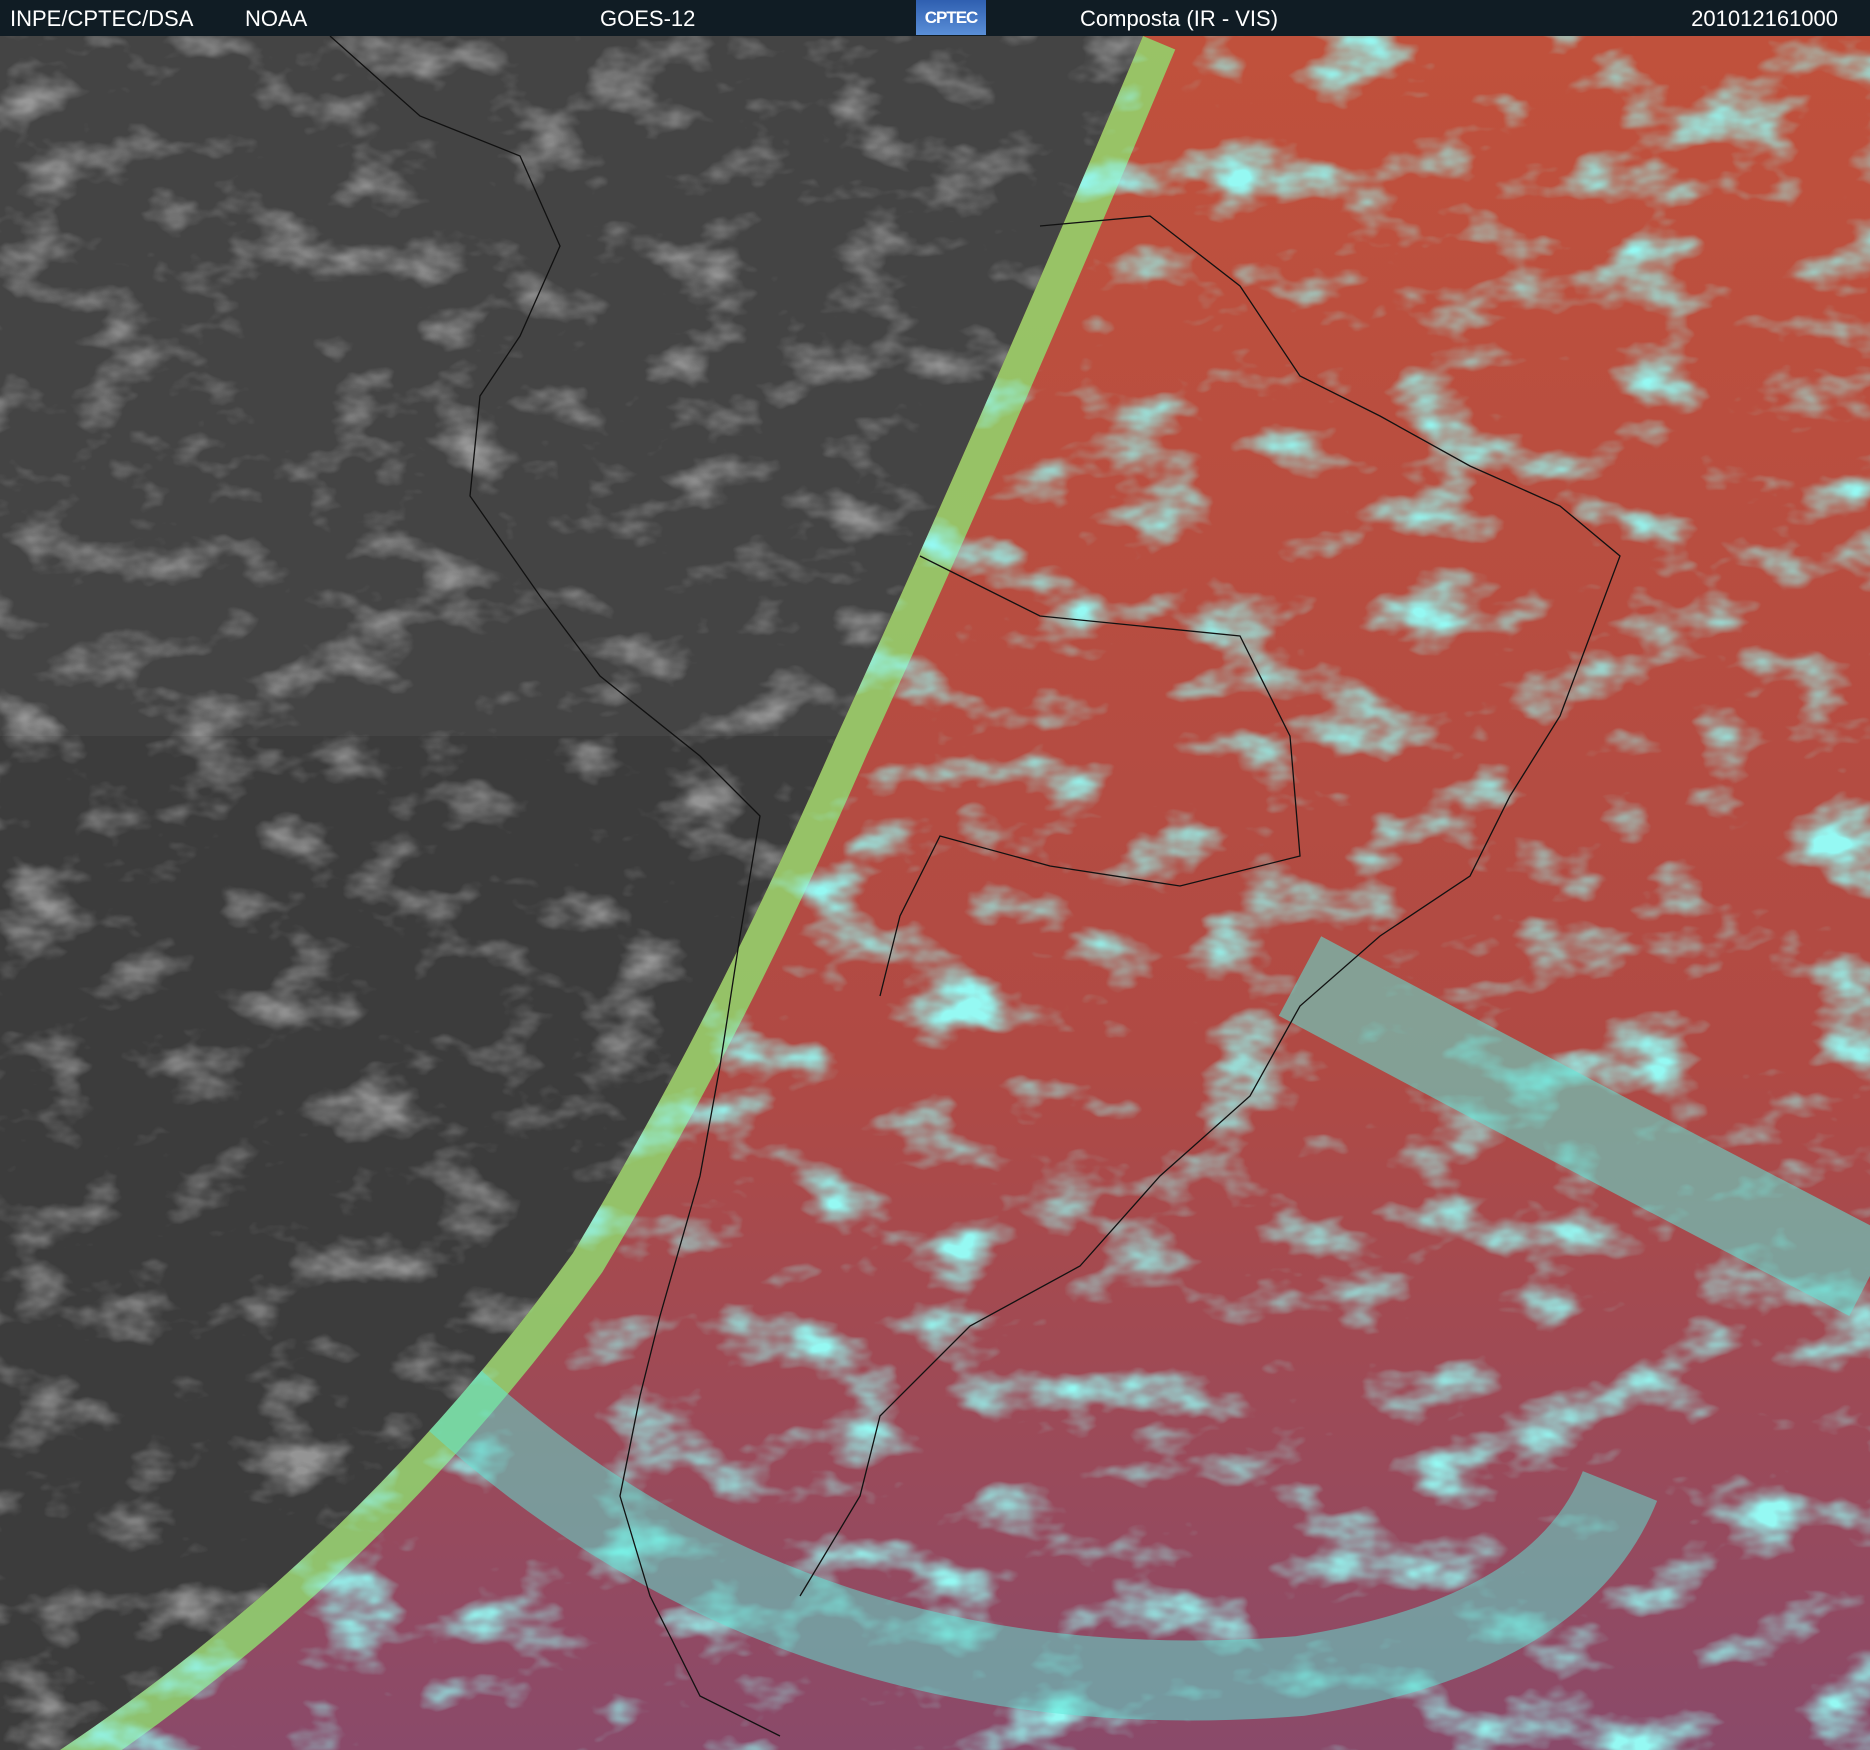 The width and height of the screenshot is (1870, 1750). What do you see at coordinates (1764, 18) in the screenshot?
I see `timestamp-label: 201012161000` at bounding box center [1764, 18].